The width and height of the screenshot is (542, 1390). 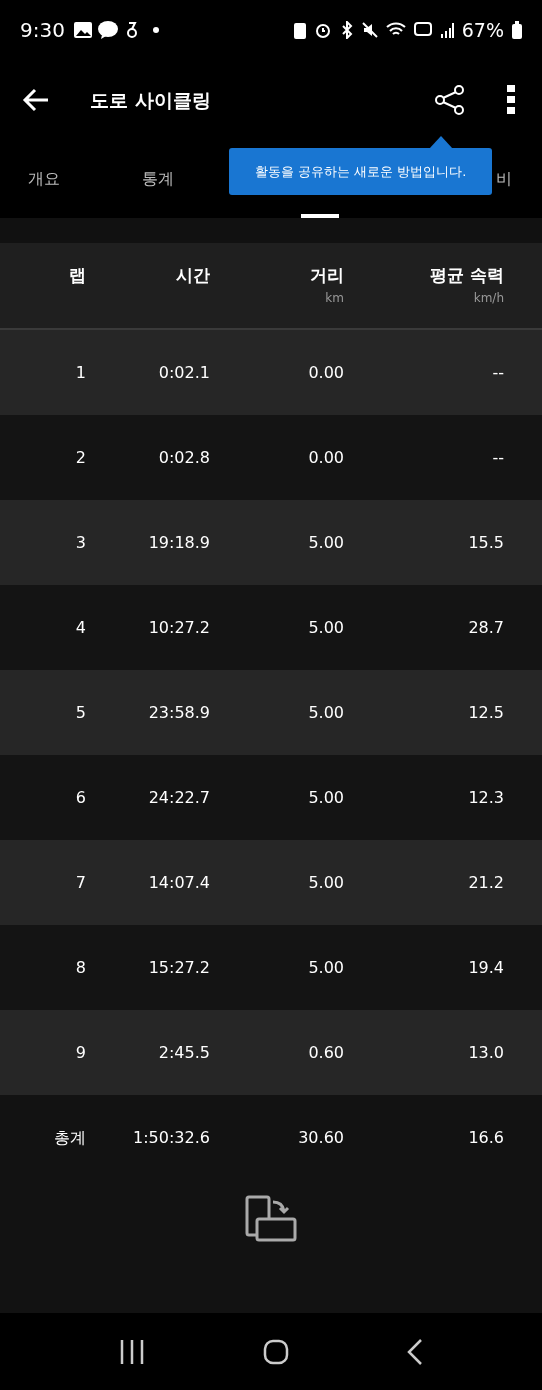 What do you see at coordinates (77, 275) in the screenshot?
I see `column-header: 랩` at bounding box center [77, 275].